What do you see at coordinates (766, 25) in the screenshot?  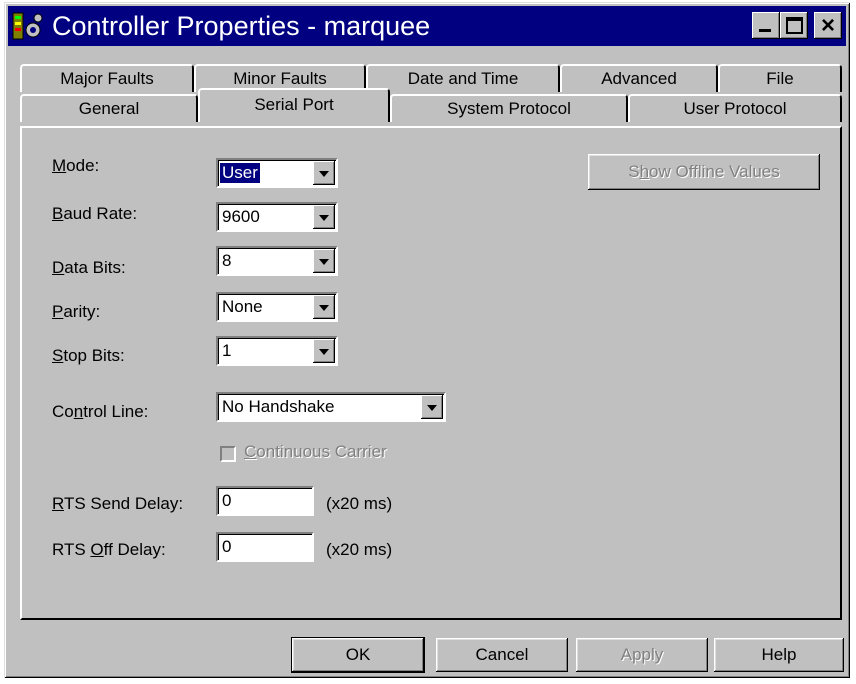 I see `minimize-button` at bounding box center [766, 25].